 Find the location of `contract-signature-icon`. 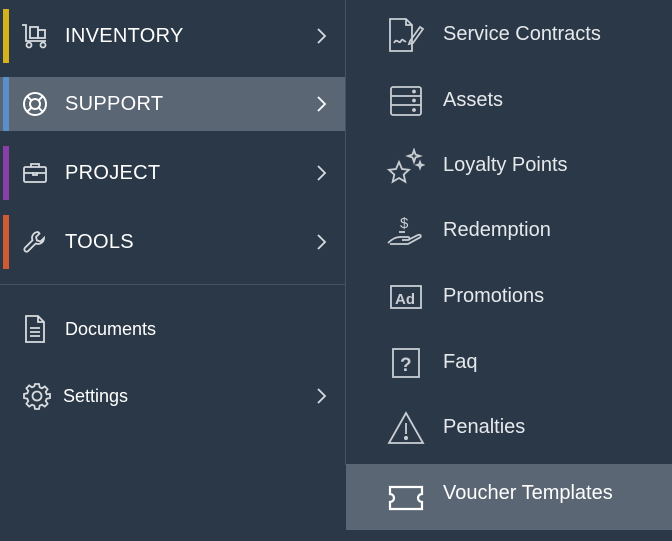

contract-signature-icon is located at coordinates (406, 35).